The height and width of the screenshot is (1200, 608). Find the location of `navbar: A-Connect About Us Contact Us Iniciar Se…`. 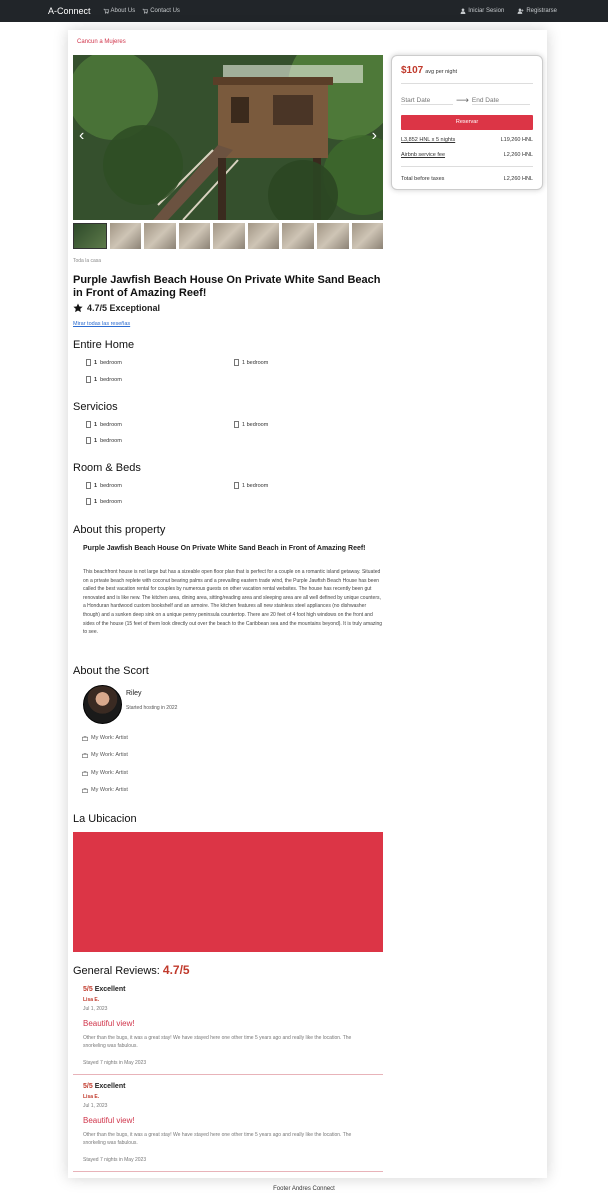

navbar: A-Connect About Us Contact Us Iniciar Se… is located at coordinates (304, 11).